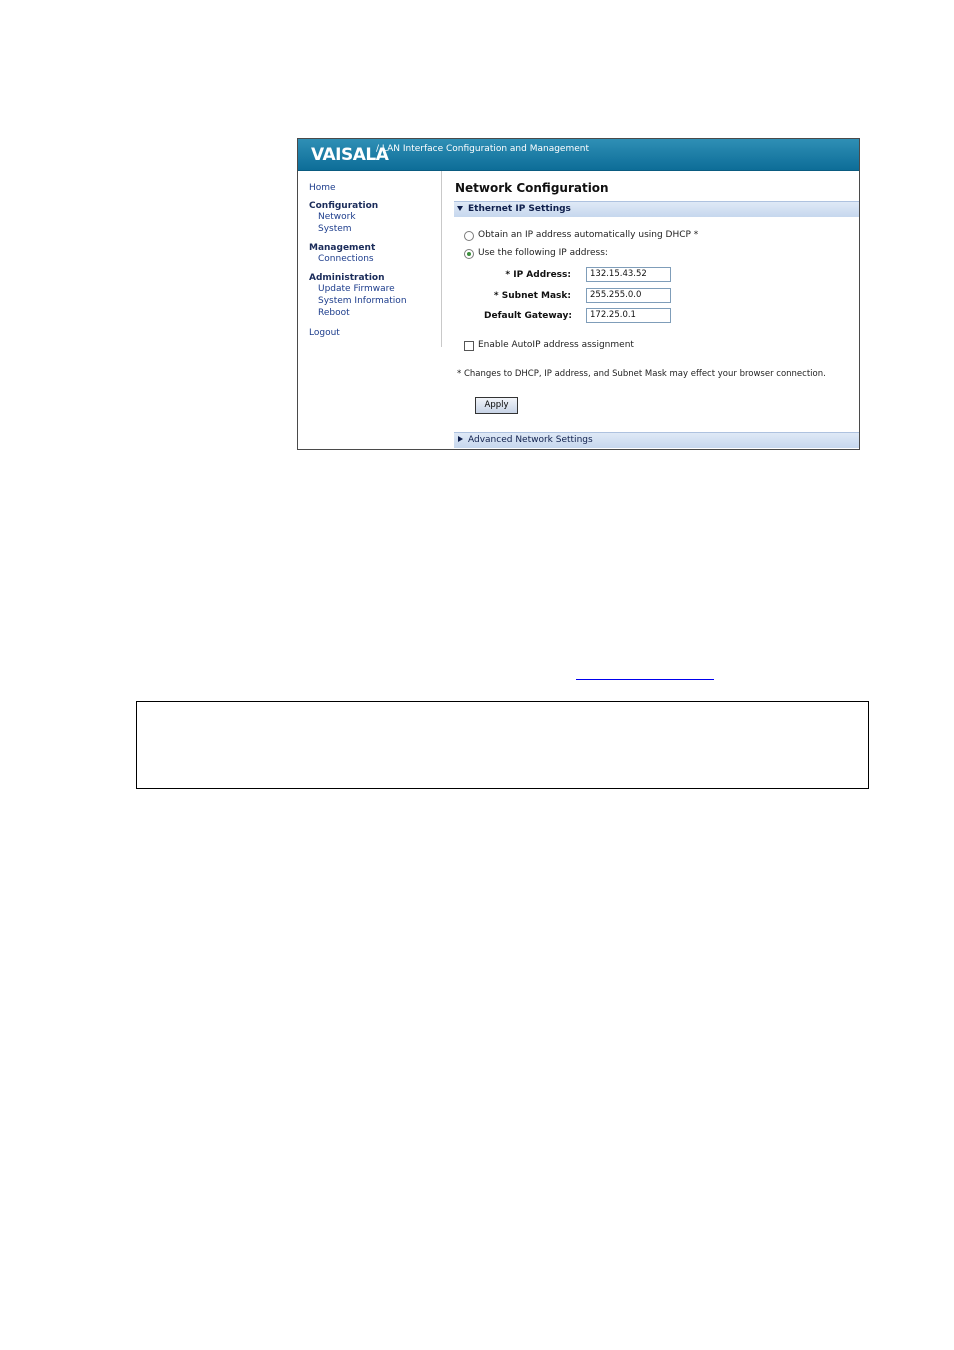 This screenshot has height=1350, width=954. What do you see at coordinates (460, 208) in the screenshot?
I see `collapse-arrow-icon` at bounding box center [460, 208].